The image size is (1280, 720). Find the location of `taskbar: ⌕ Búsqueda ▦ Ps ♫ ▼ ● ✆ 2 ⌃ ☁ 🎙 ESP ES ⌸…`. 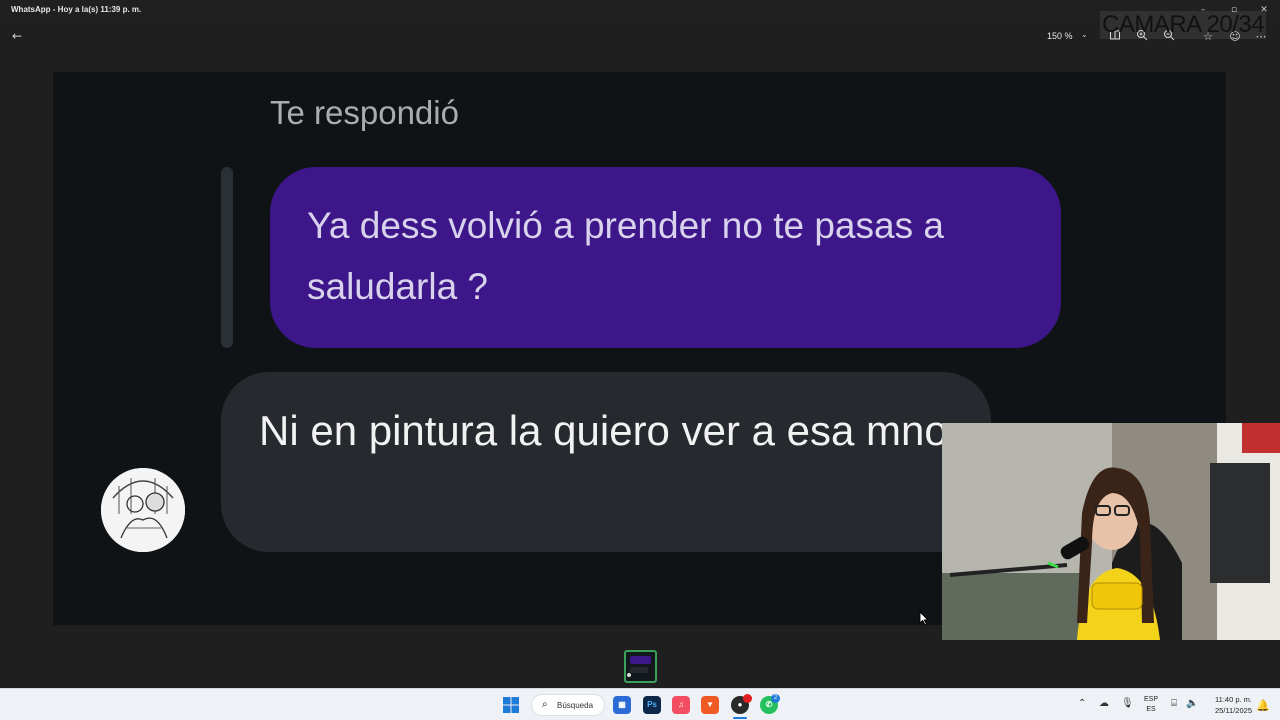

taskbar: ⌕ Búsqueda ▦ Ps ♫ ▼ ● ✆ 2 ⌃ ☁ 🎙 ESP ES ⌸… is located at coordinates (640, 704).